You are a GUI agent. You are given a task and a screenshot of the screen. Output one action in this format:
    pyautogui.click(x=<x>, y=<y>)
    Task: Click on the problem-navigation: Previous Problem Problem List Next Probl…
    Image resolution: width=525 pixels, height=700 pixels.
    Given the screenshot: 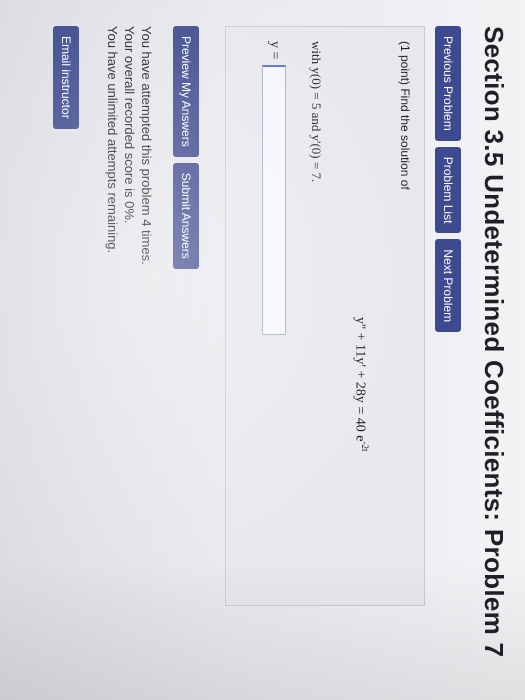 What is the action you would take?
    pyautogui.click(x=448, y=179)
    